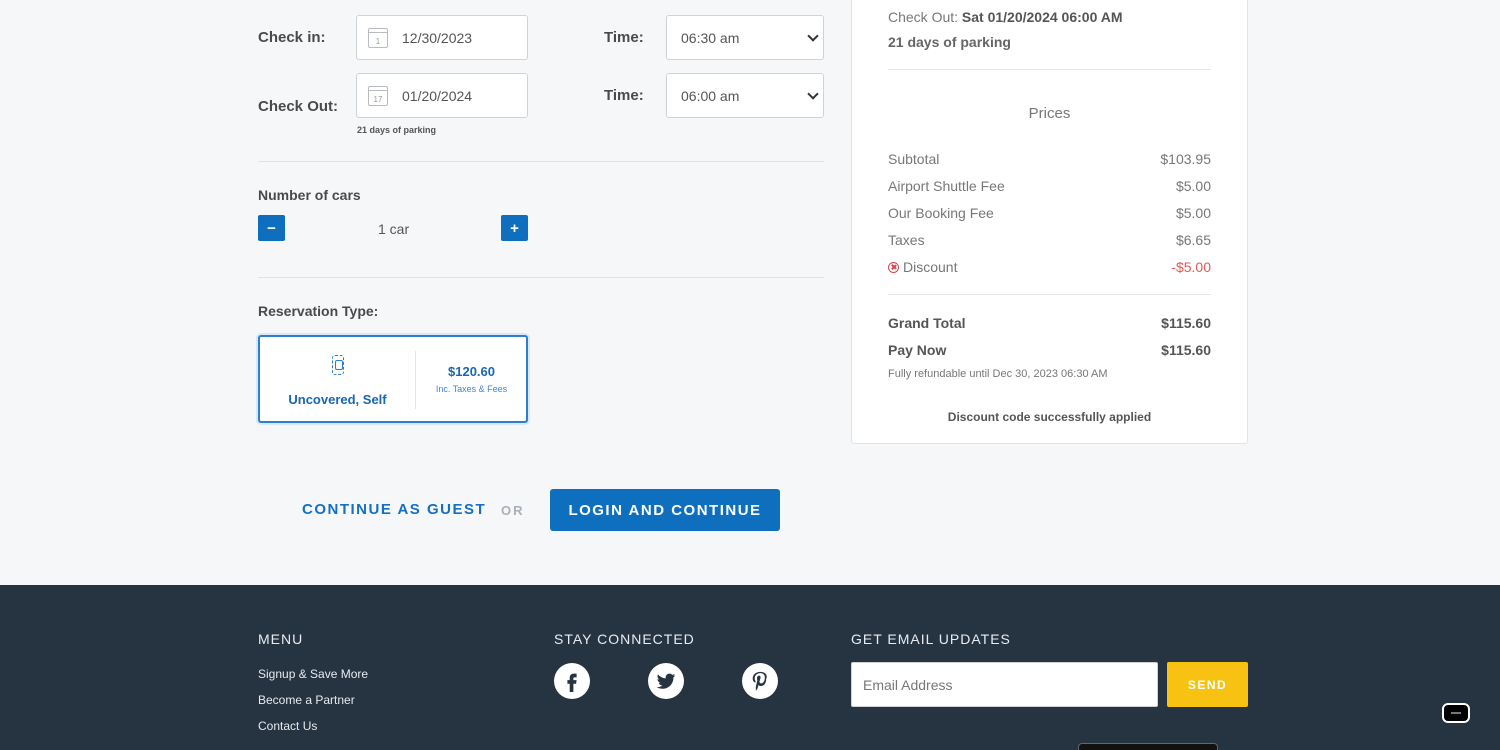  What do you see at coordinates (292, 37) in the screenshot?
I see `checkin-label: Check in:` at bounding box center [292, 37].